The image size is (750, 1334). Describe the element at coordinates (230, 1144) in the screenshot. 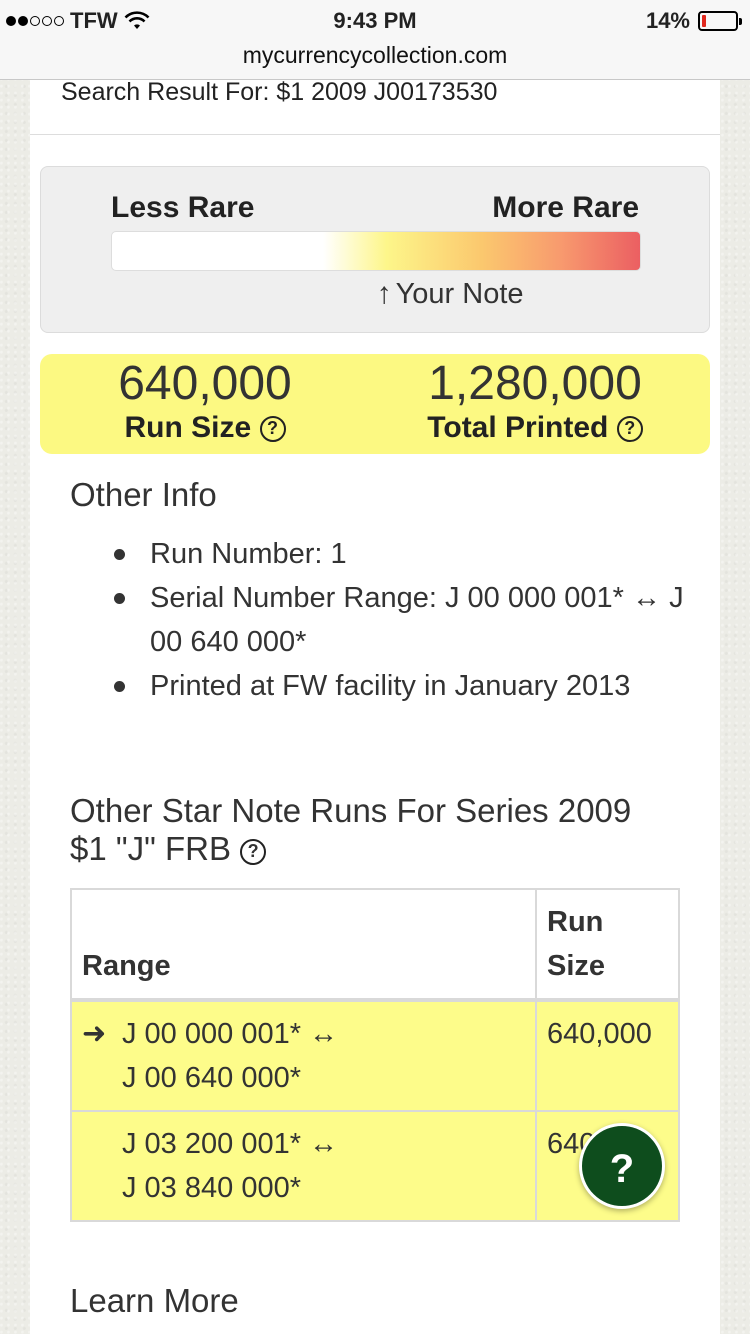

I see `range-start: J 03 200 001* ↔` at that location.